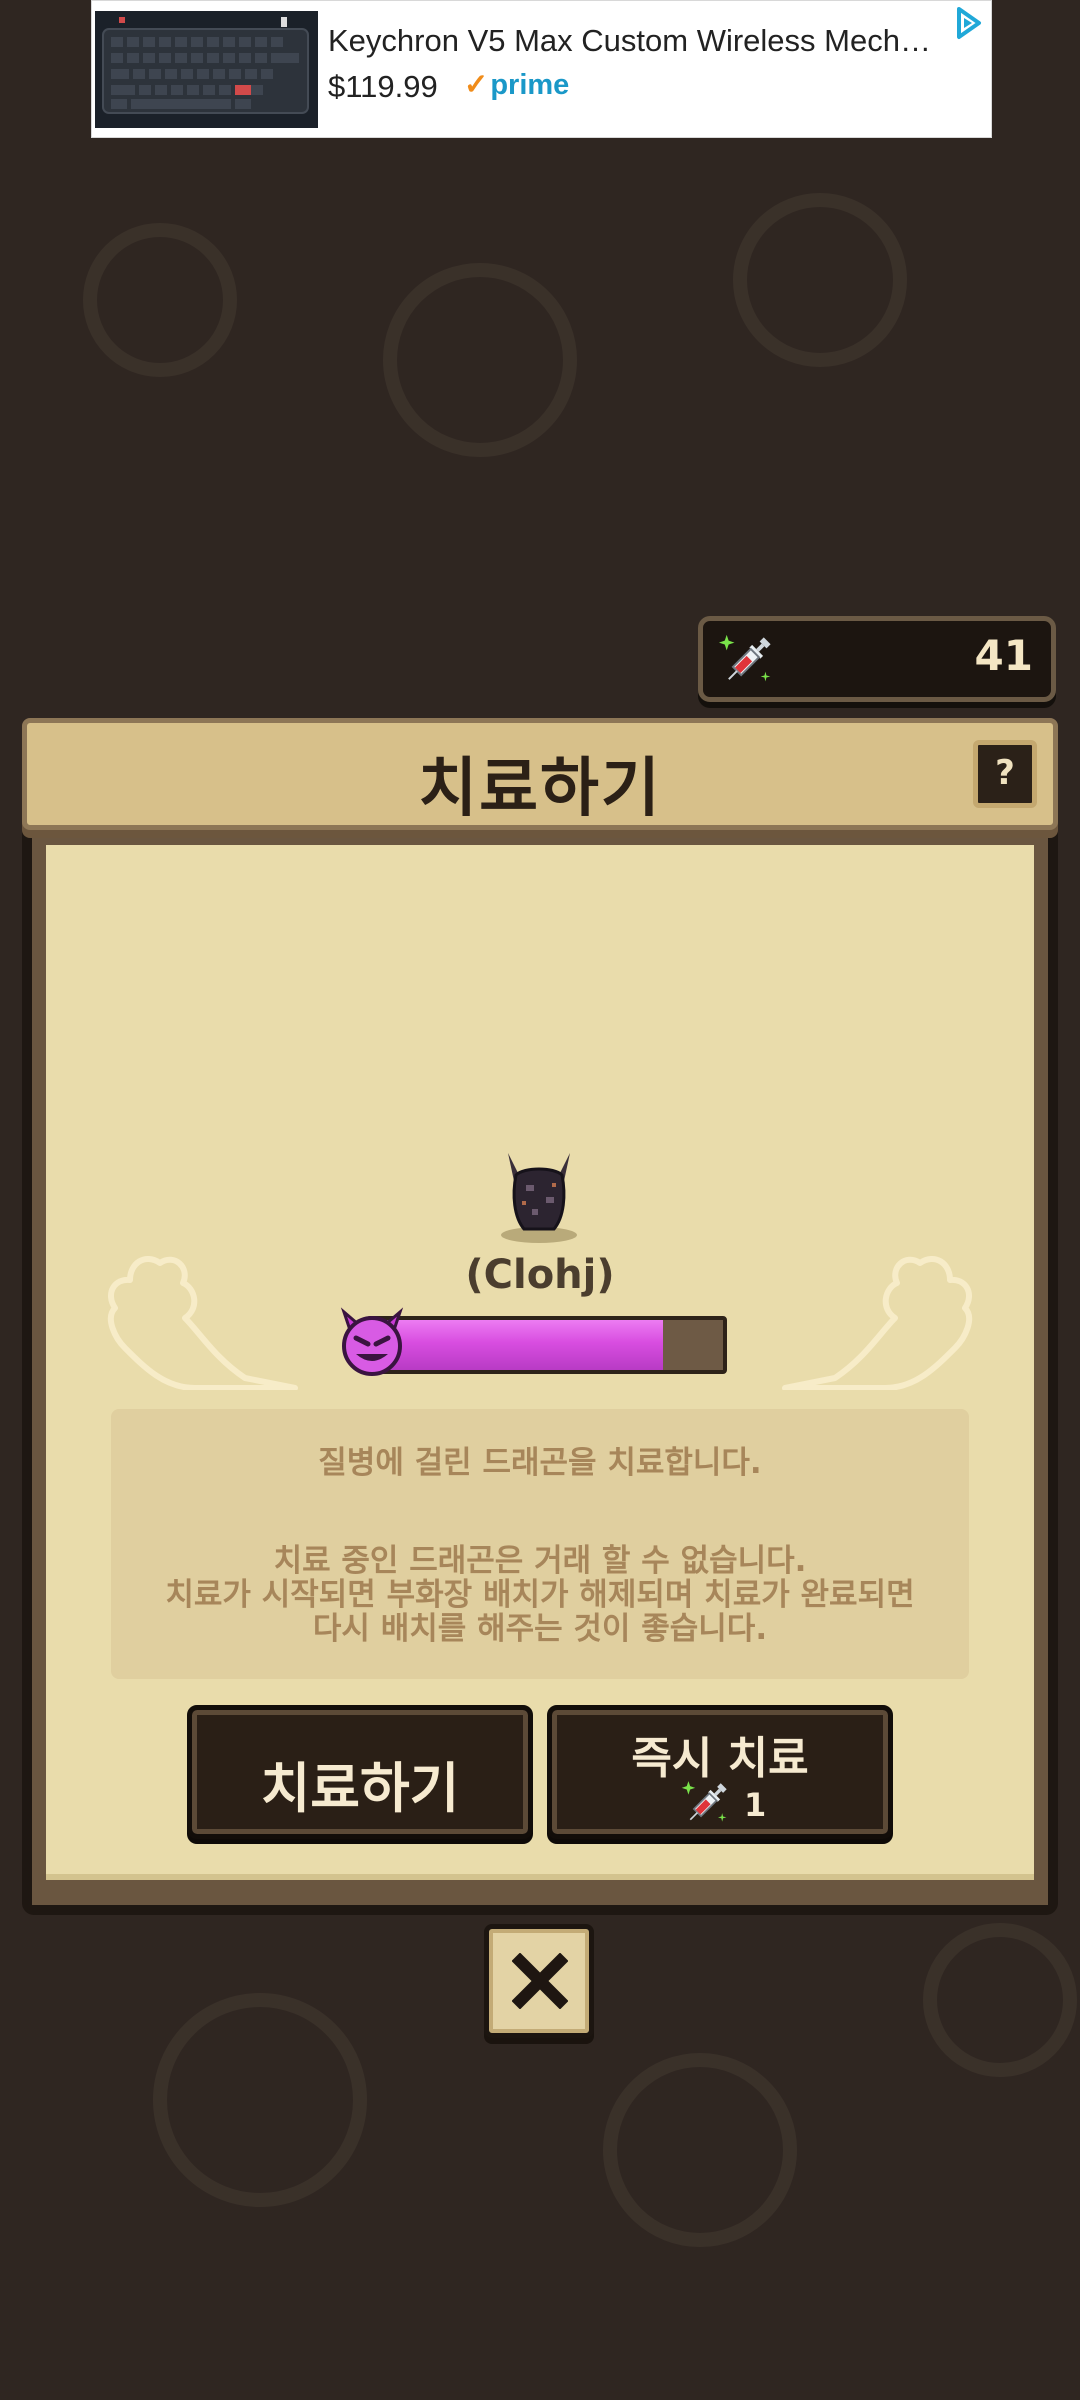 This screenshot has height=2400, width=1080. I want to click on disease-progress-bar, so click(546, 1345).